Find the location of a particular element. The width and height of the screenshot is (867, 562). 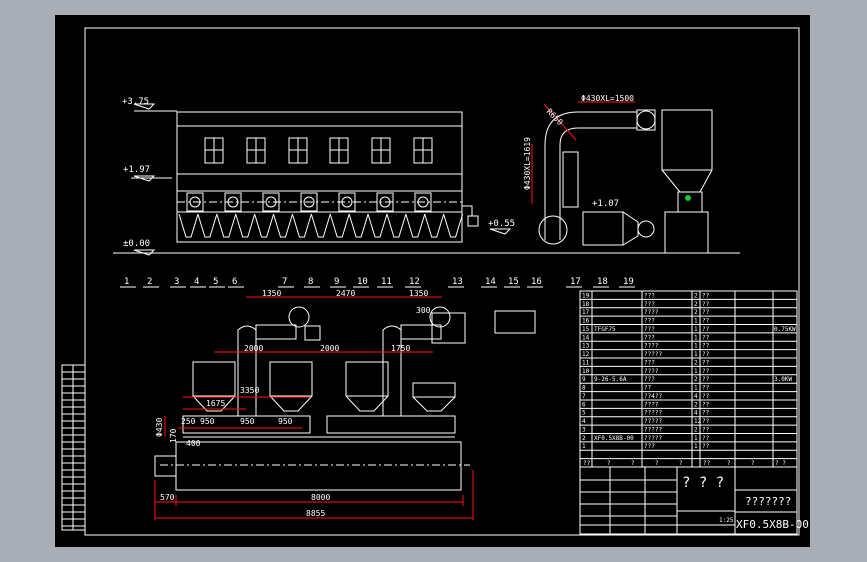

dim-d2470: 2470 is located at coordinates (345, 293).